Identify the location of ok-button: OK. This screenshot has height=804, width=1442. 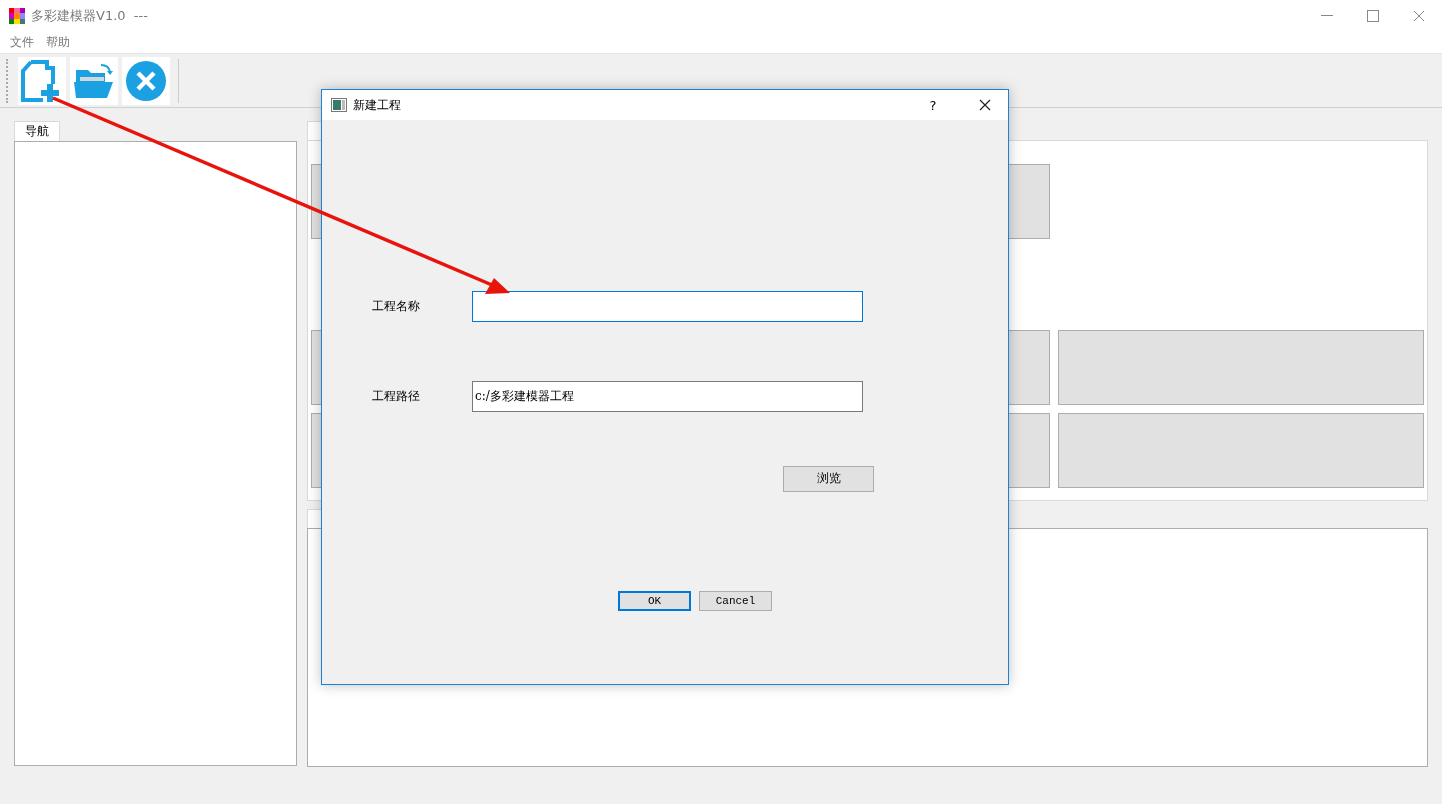
(654, 600).